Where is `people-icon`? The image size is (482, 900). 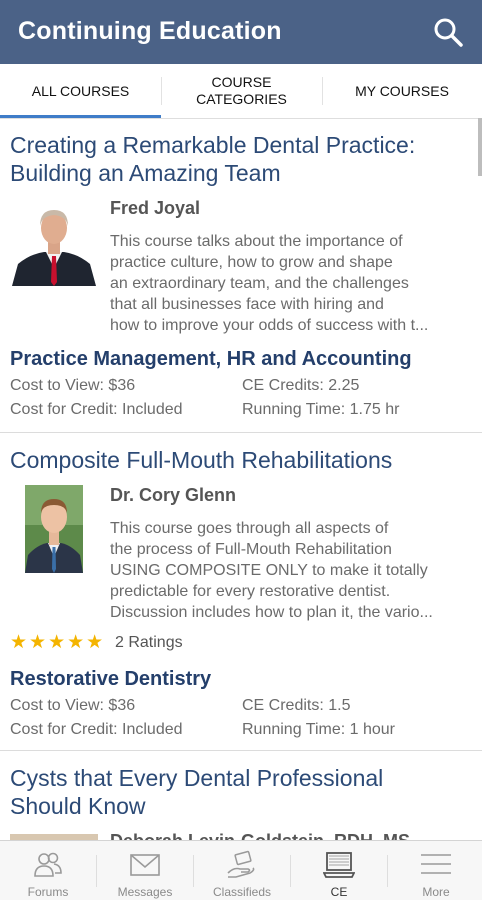 people-icon is located at coordinates (48, 864).